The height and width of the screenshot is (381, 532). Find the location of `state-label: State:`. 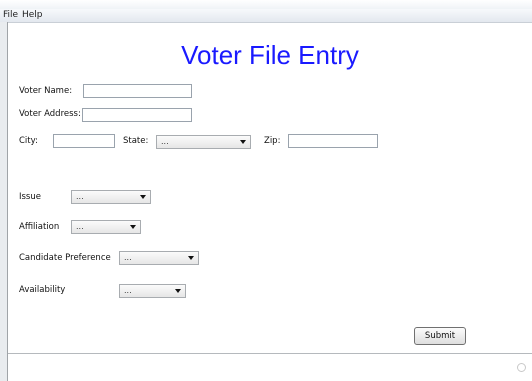

state-label: State: is located at coordinates (136, 141).